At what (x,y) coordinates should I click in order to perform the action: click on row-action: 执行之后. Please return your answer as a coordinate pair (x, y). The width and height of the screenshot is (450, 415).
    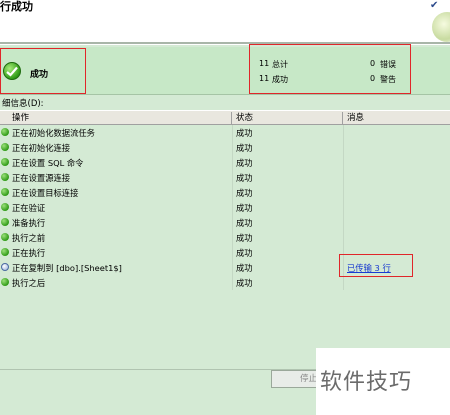
    Looking at the image, I should click on (29, 283).